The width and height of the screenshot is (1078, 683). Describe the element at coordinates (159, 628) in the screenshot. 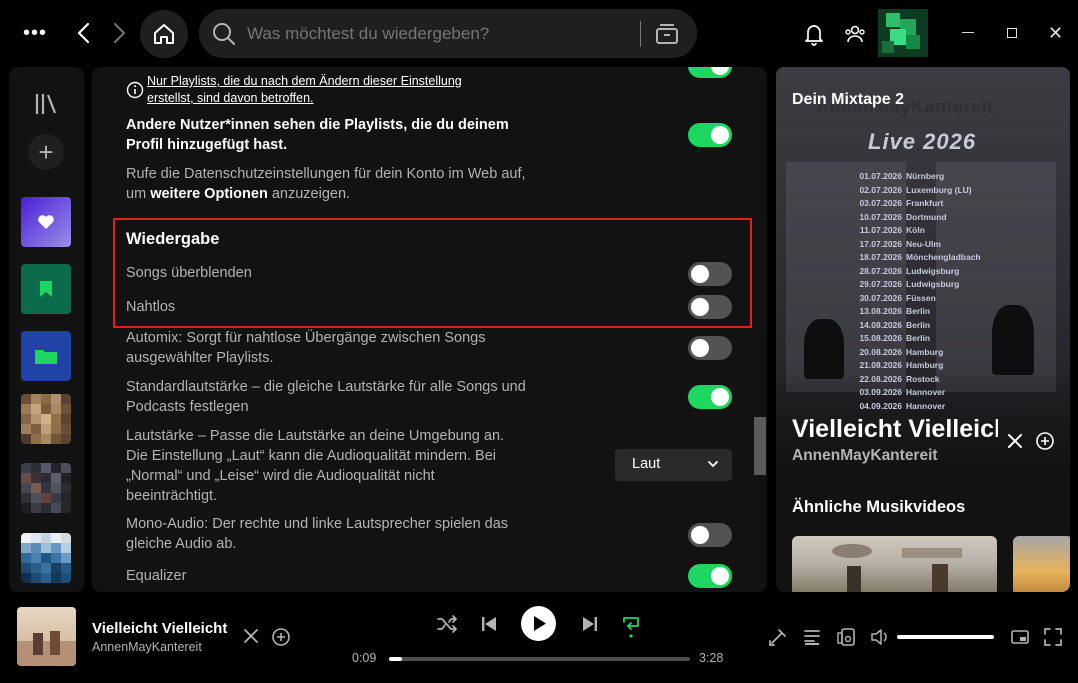

I see `track-title: Vielleicht Vielleicht` at that location.